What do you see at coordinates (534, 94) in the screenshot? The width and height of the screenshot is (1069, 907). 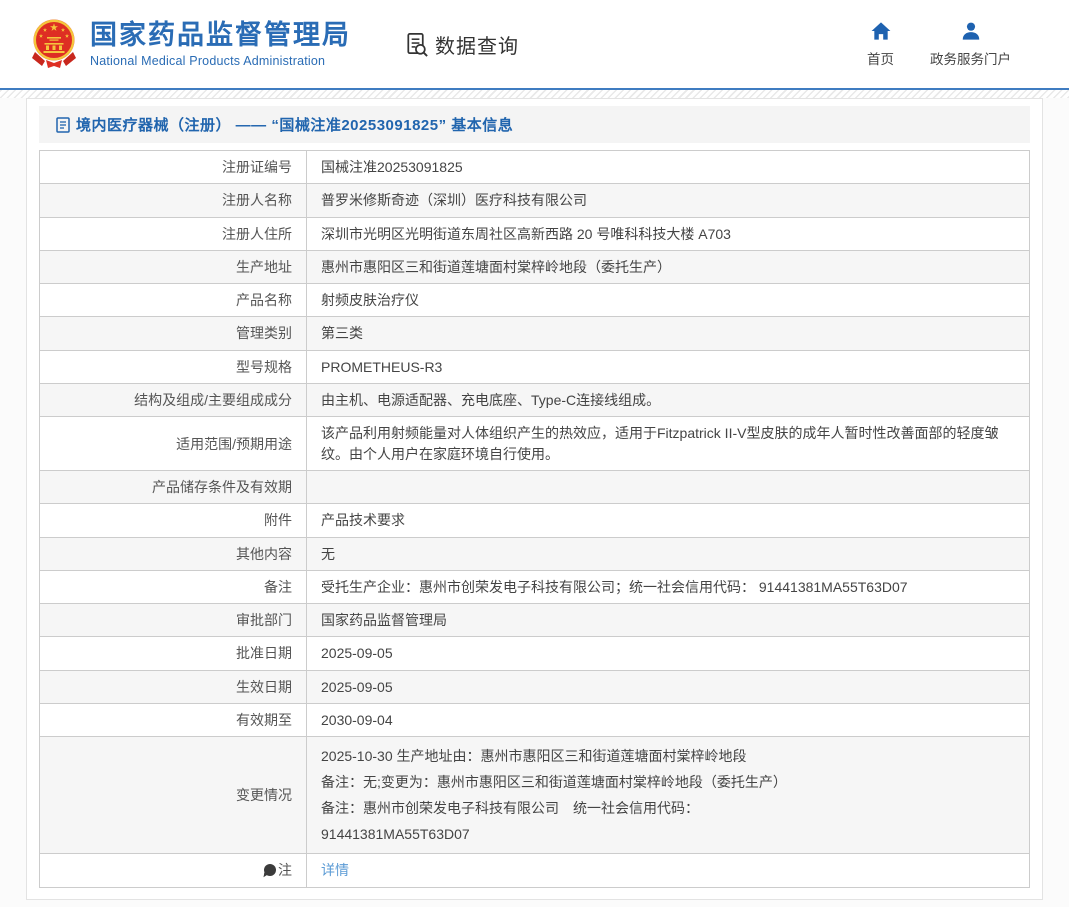 I see `hatch-band` at bounding box center [534, 94].